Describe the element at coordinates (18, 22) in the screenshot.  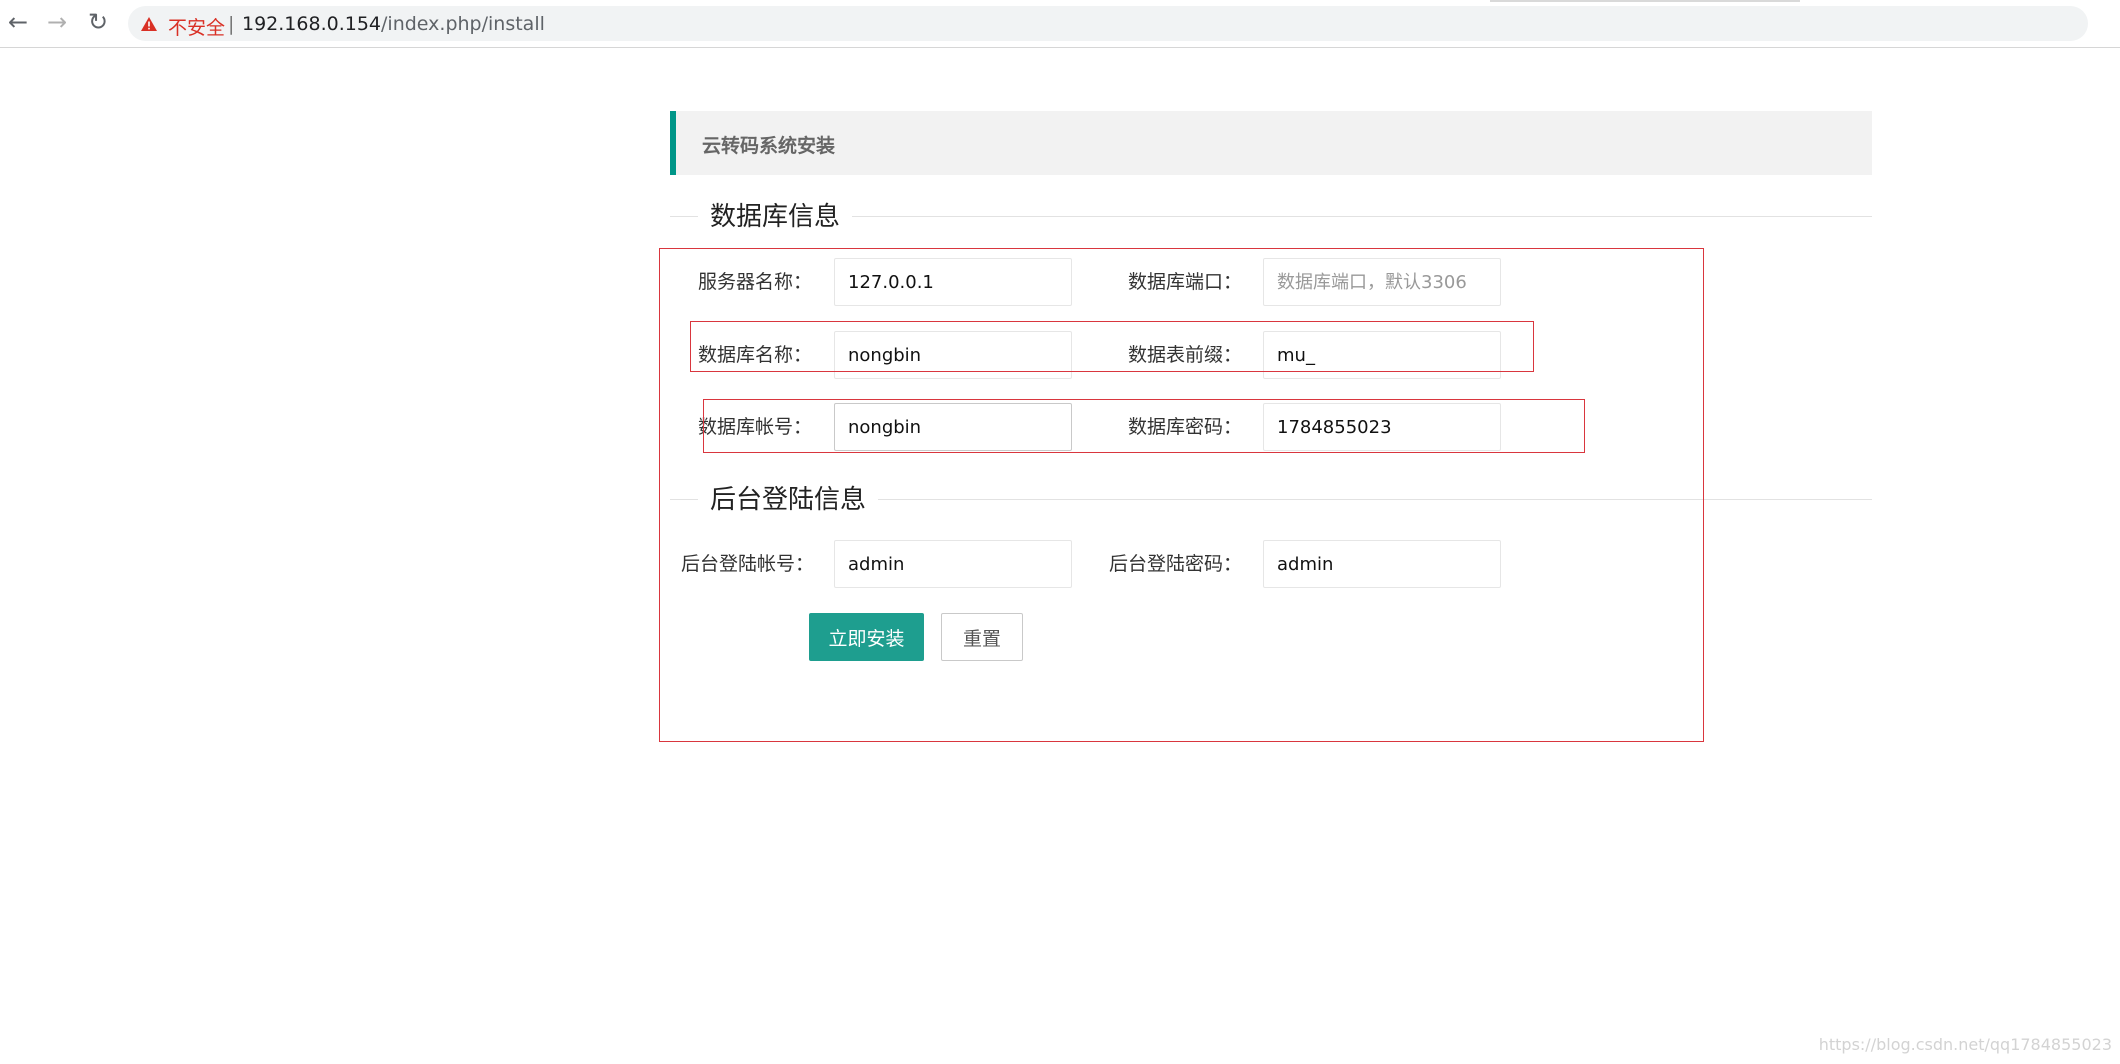
I see `back-arrow-icon: ←` at that location.